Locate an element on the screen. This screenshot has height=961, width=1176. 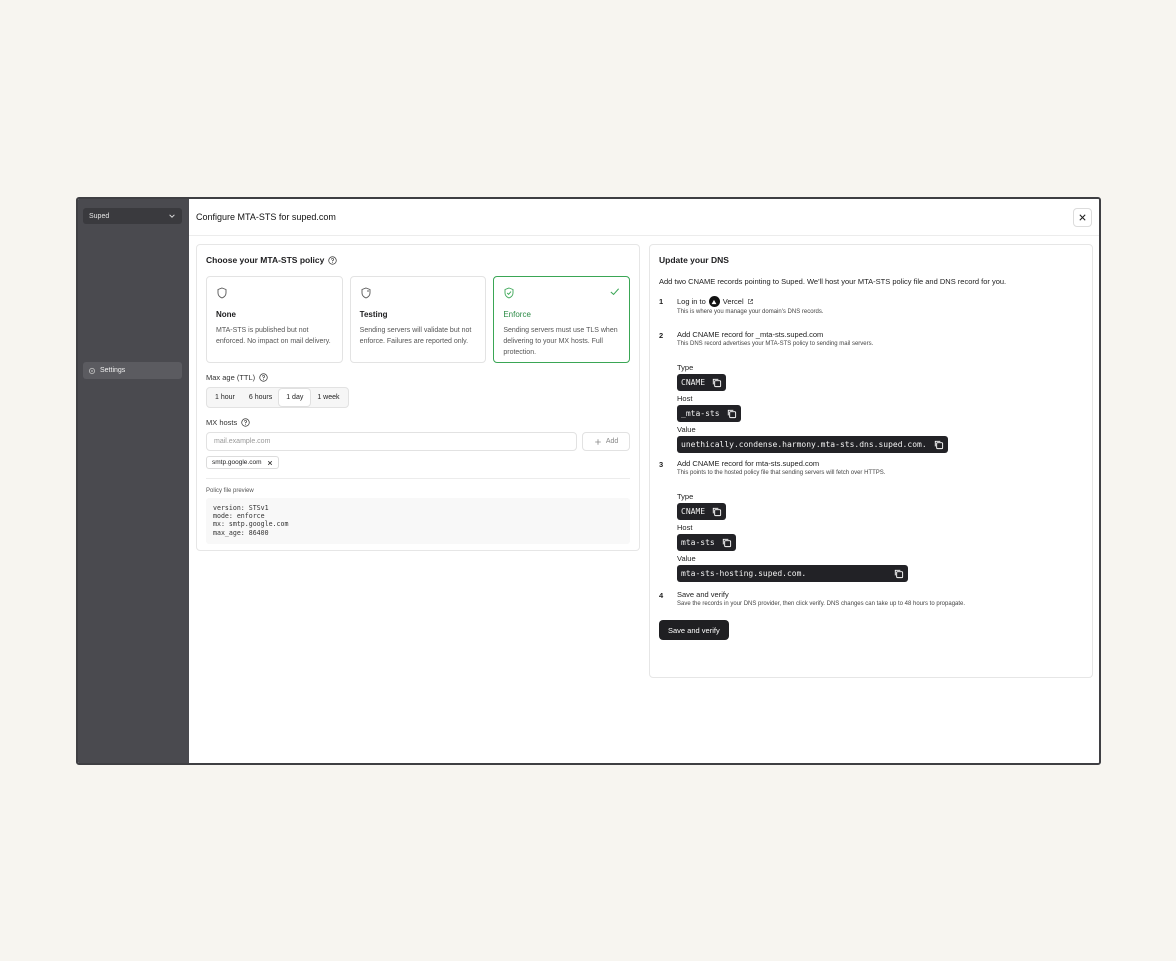
policy-card-title: Enforce is located at coordinates (517, 314).